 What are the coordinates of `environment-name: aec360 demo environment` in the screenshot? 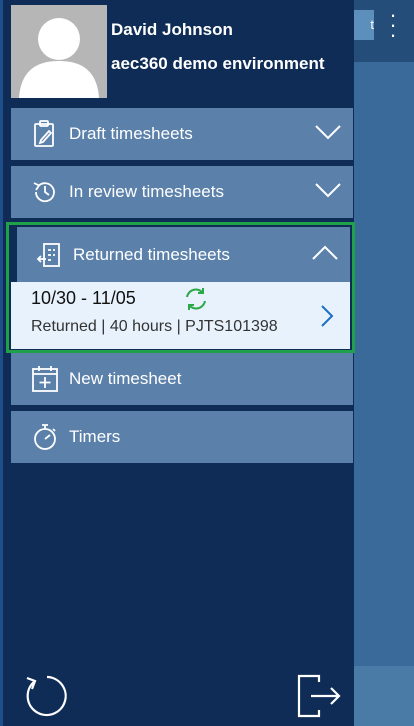 It's located at (218, 63).